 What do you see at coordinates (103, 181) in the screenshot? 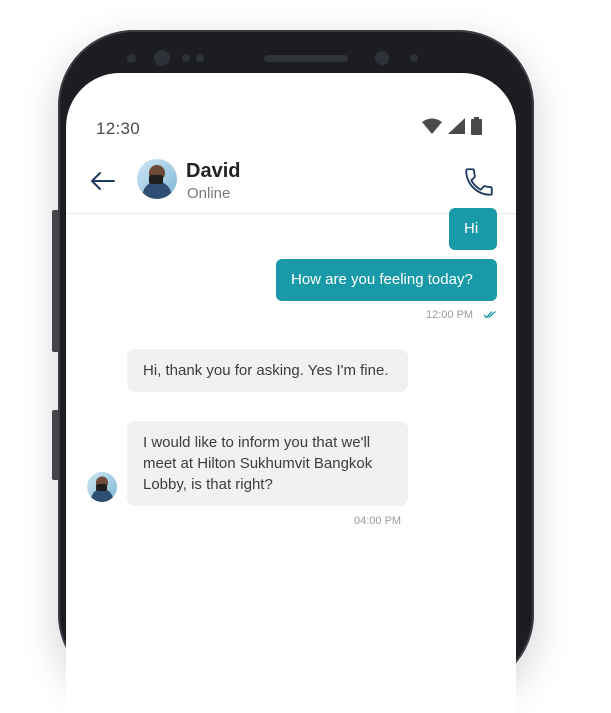
I see `arrow-left-icon` at bounding box center [103, 181].